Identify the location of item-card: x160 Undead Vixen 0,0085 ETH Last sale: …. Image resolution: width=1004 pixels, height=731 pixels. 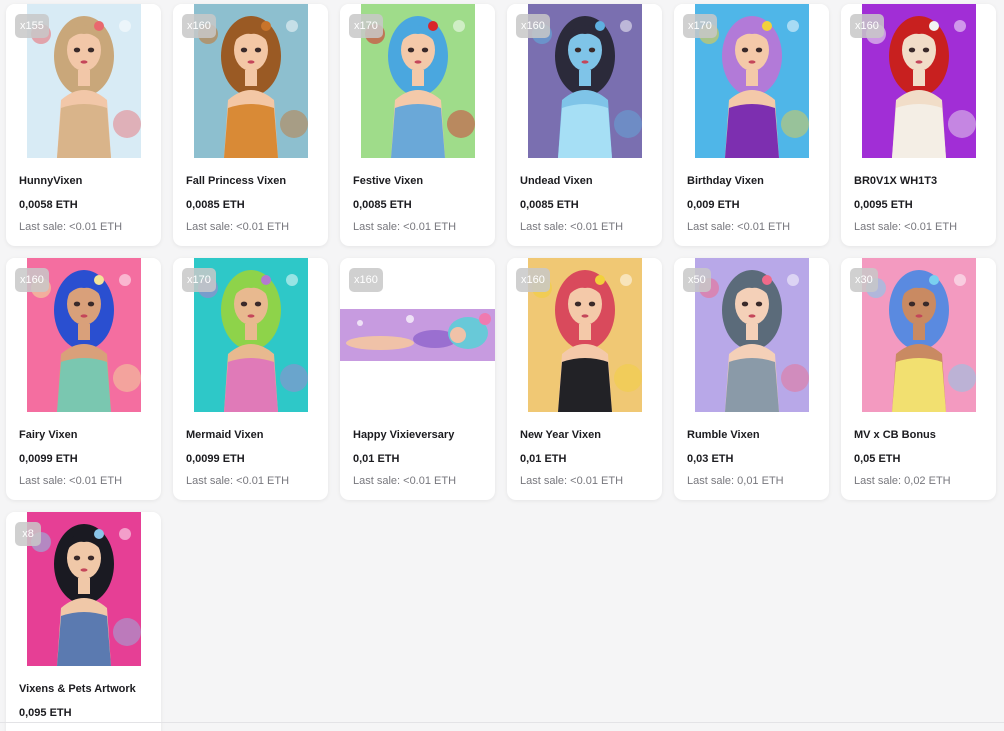
(584, 125).